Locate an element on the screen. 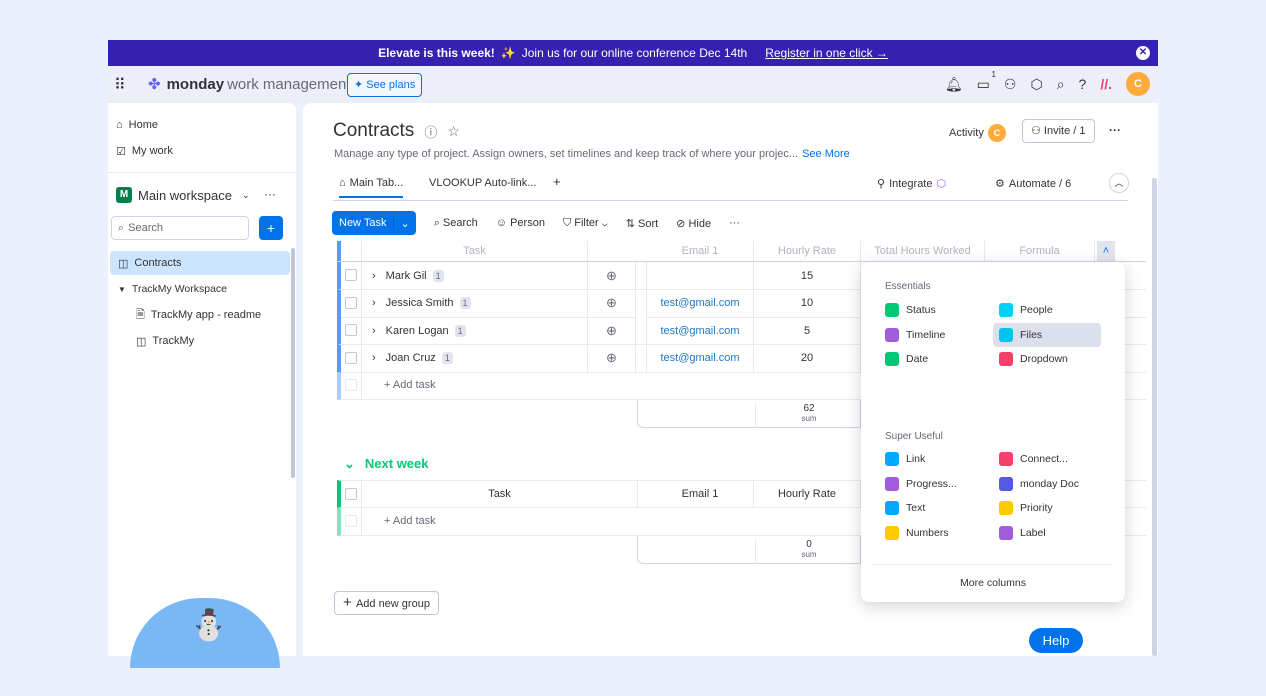 Image resolution: width=1266 pixels, height=696 pixels. see-more-link: See More is located at coordinates (826, 154).